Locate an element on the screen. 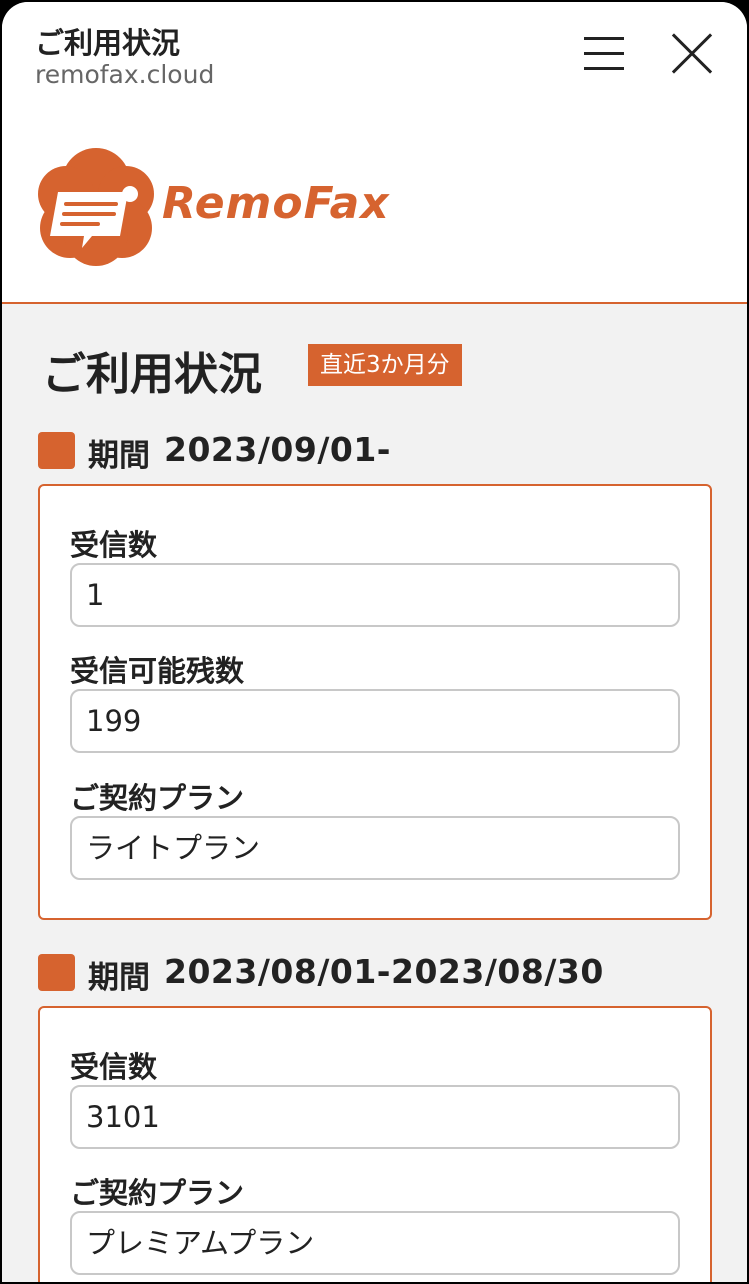 The height and width of the screenshot is (1284, 749). period-header: 期間 2023/08/01-2023/08/30 is located at coordinates (378, 974).